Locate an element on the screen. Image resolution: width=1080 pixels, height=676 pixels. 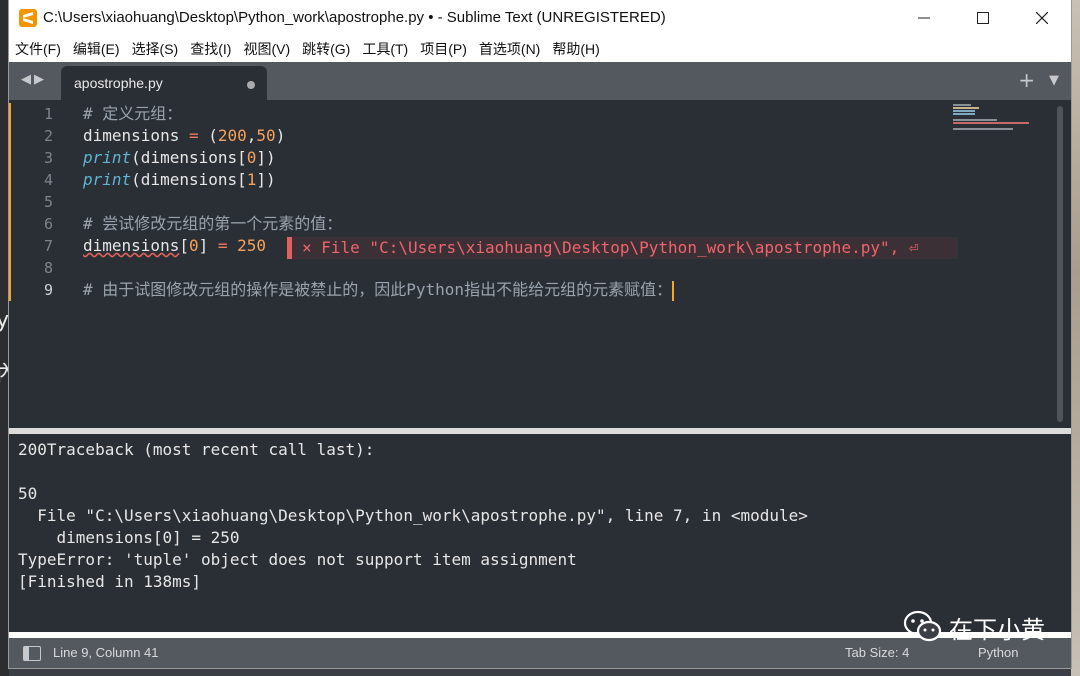
sublime-text-icon is located at coordinates (28, 18).